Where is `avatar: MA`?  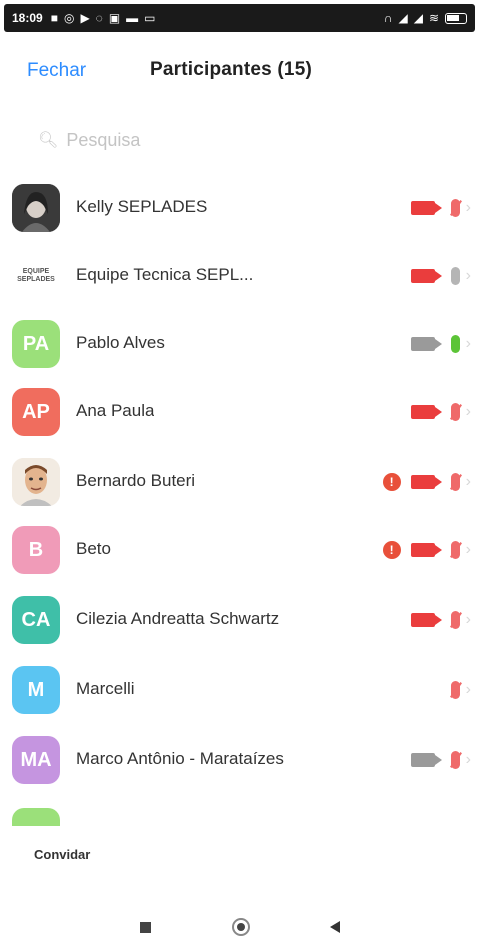 avatar: MA is located at coordinates (36, 760).